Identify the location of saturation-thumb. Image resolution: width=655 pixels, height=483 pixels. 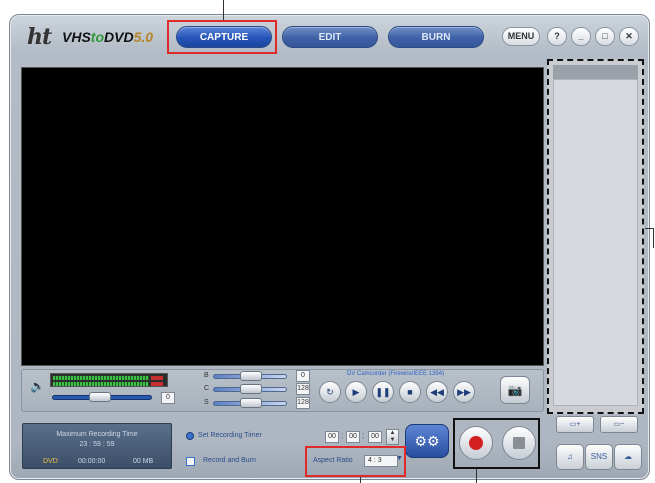
(251, 403).